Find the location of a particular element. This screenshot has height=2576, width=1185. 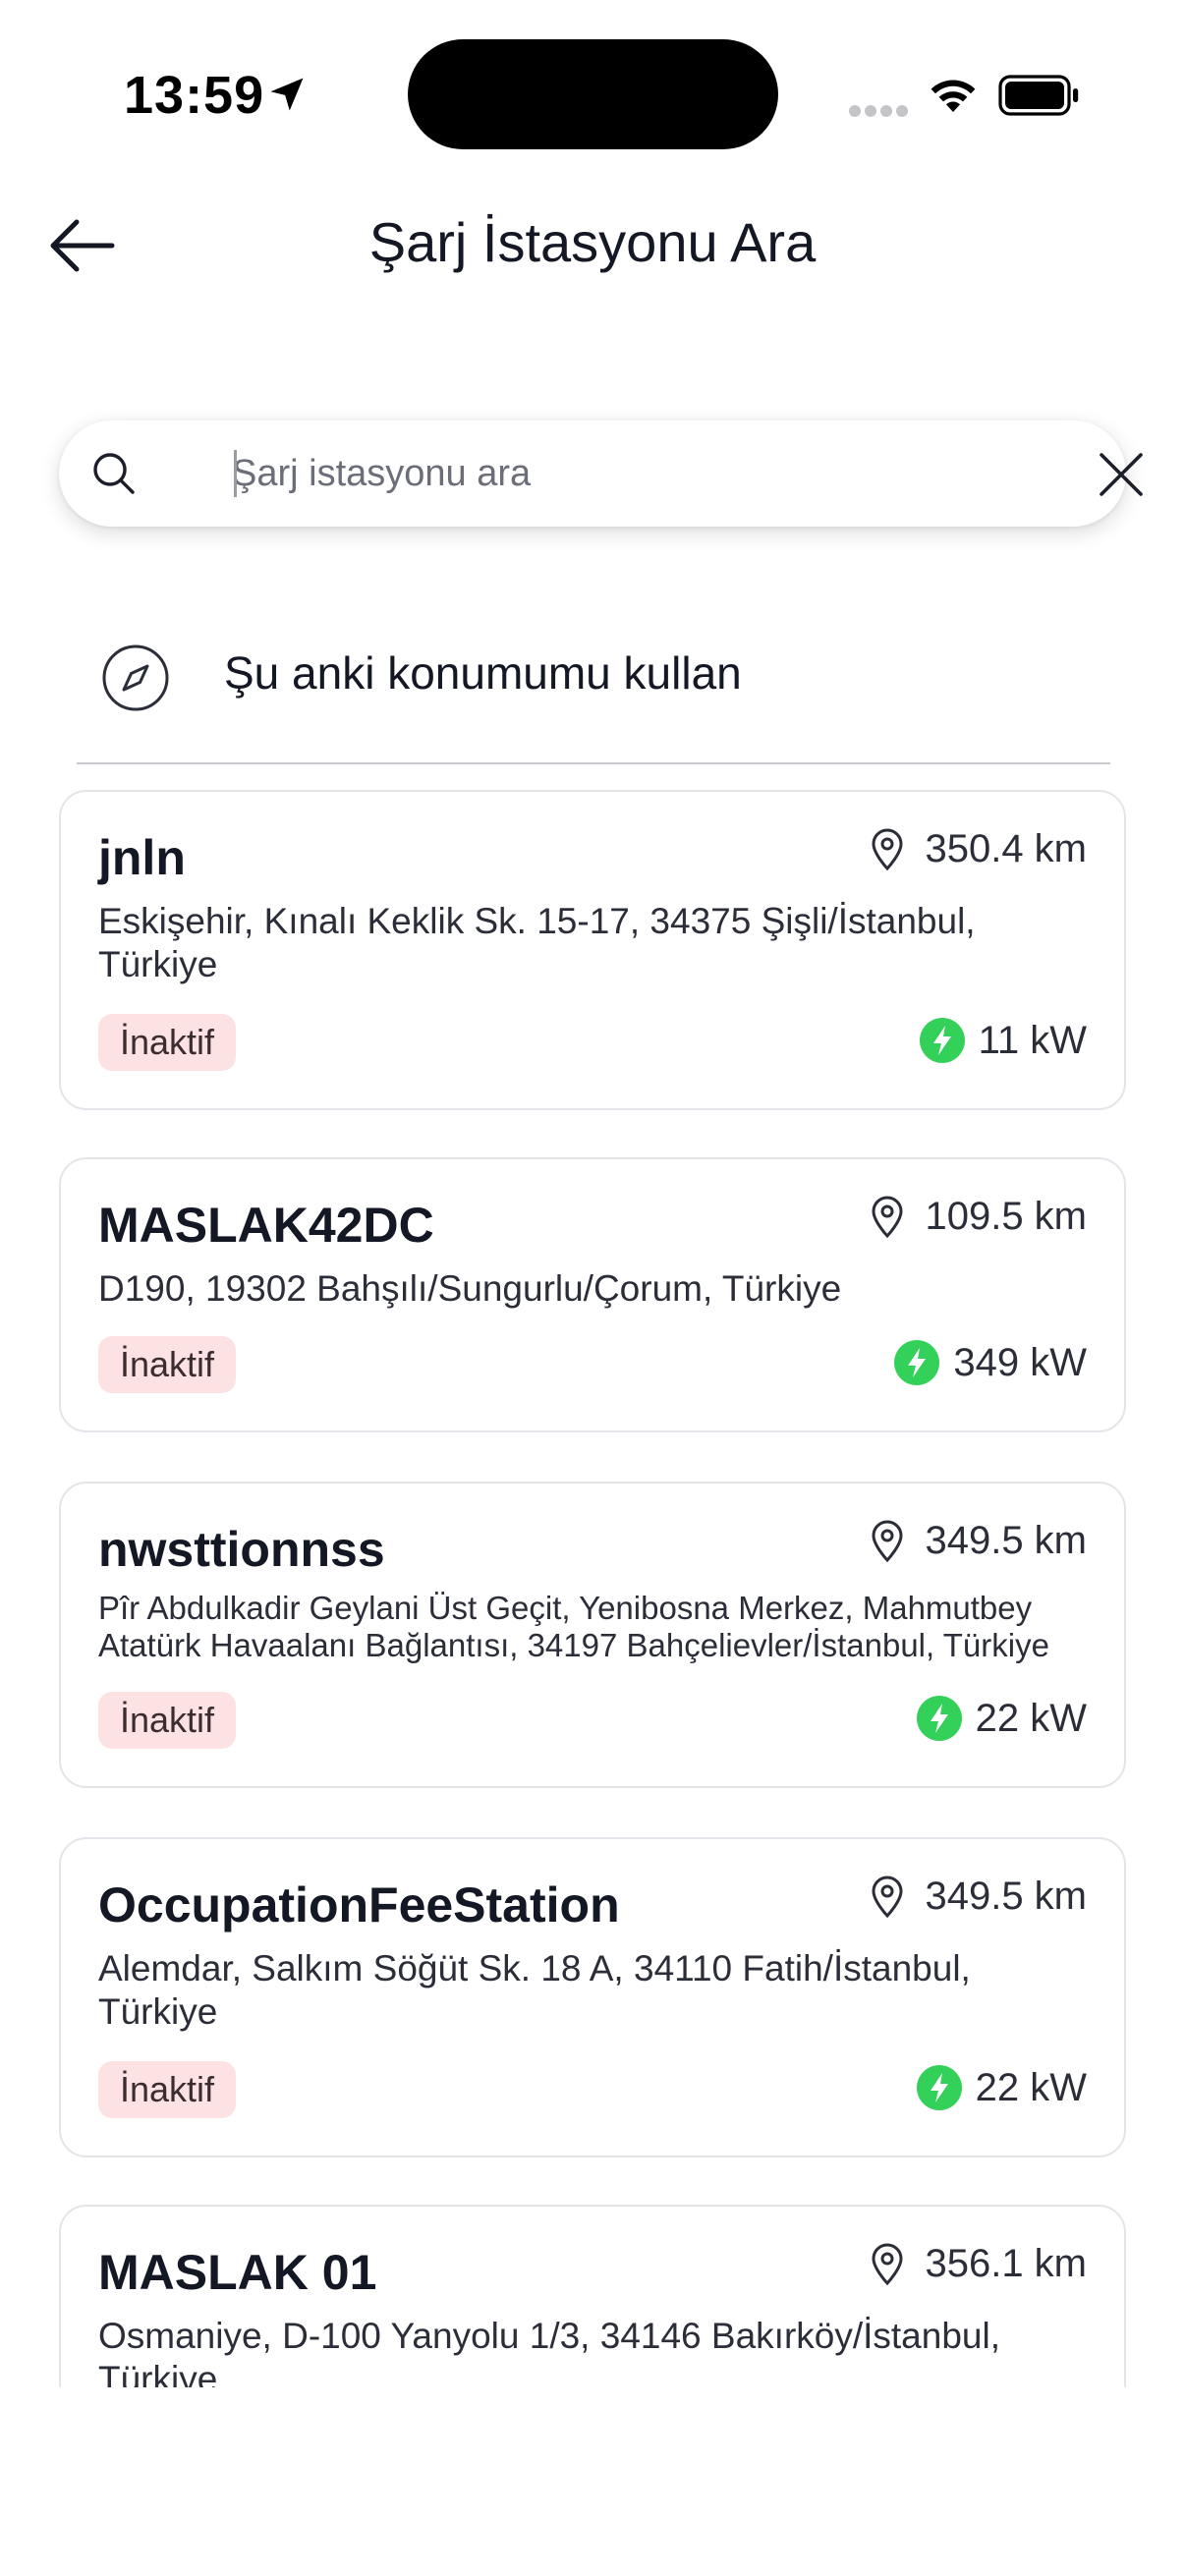

distance-value: 350.4 km is located at coordinates (1006, 848).